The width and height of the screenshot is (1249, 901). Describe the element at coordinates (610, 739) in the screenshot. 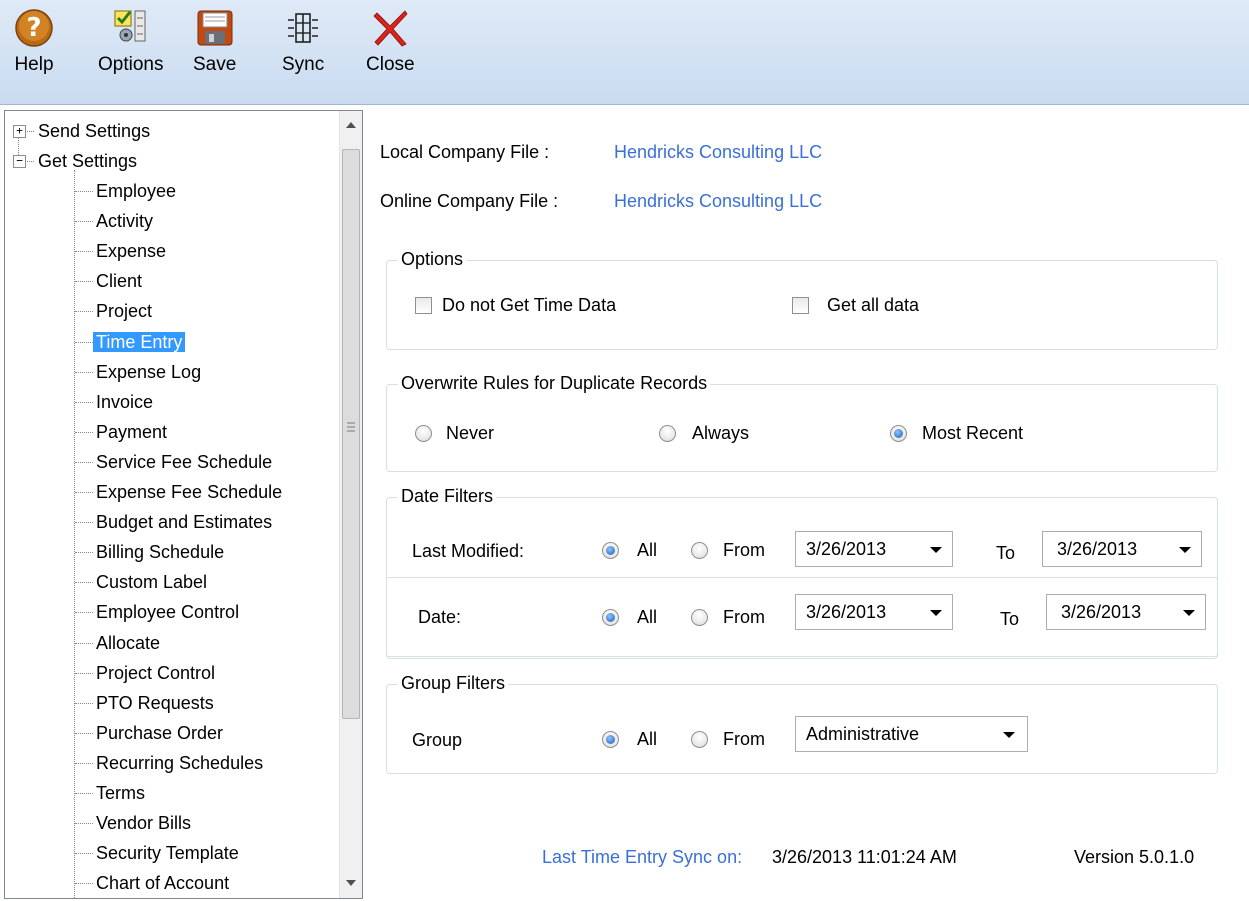

I see `group-all-radio` at that location.